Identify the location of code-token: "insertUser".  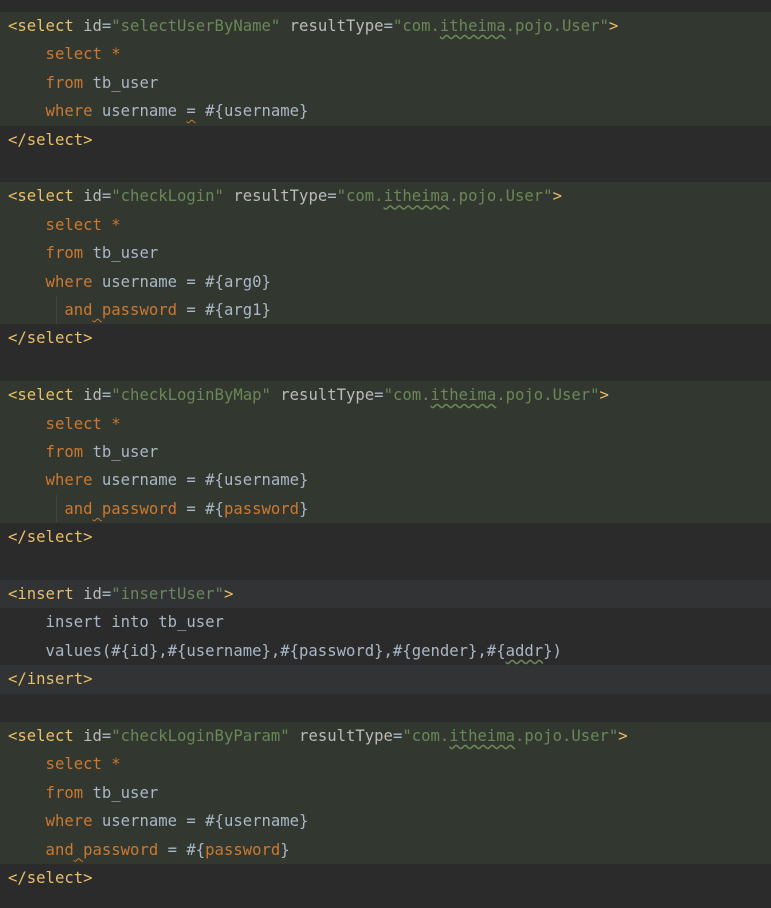
(167, 594).